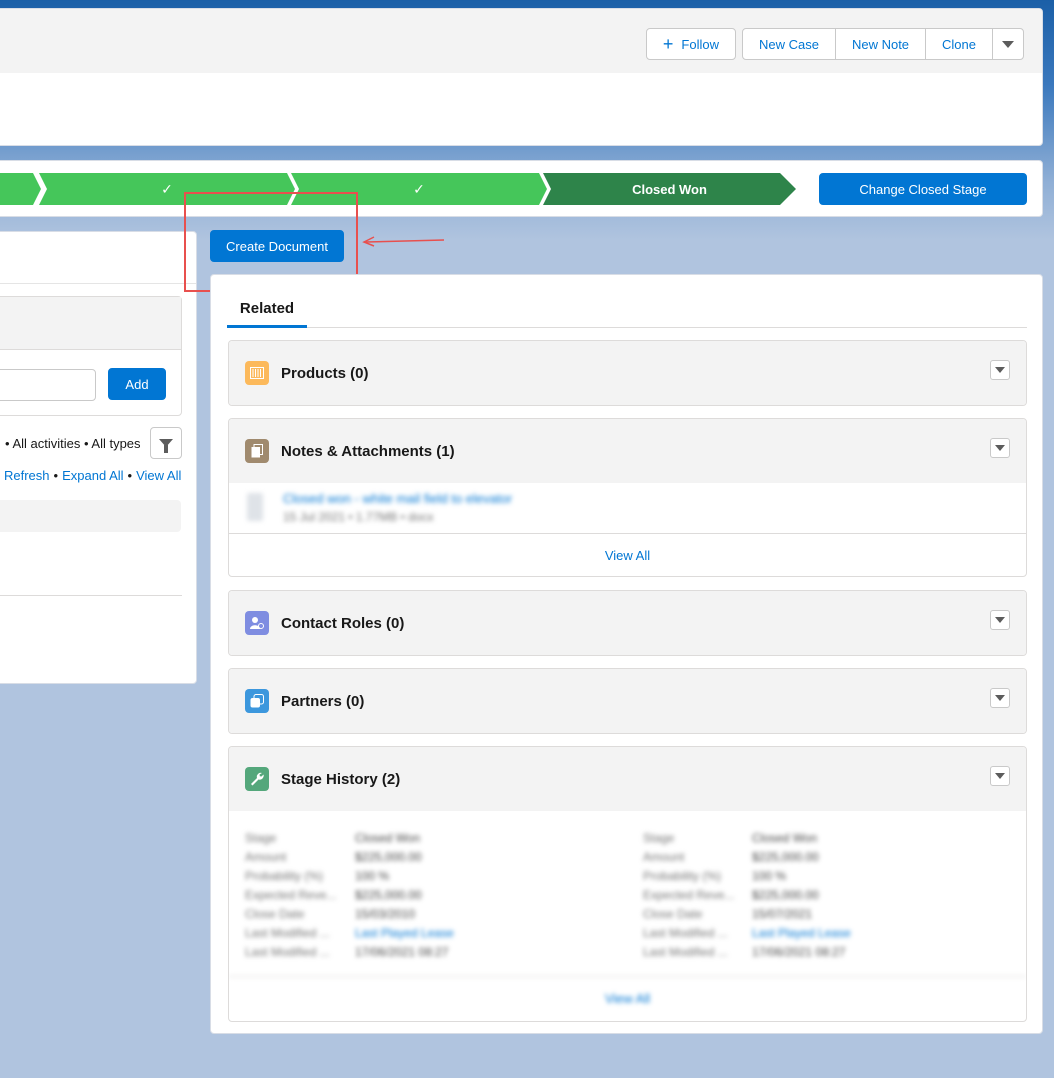 This screenshot has width=1054, height=1078. Describe the element at coordinates (255, 507) in the screenshot. I see `file-icon` at that location.